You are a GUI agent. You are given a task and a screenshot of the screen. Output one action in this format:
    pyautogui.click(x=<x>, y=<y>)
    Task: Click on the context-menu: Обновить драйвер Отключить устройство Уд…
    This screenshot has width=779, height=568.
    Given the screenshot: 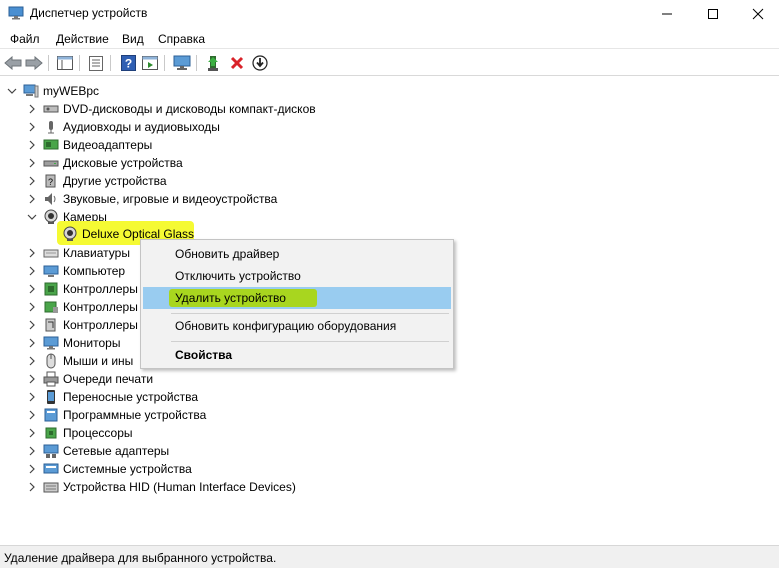 What is the action you would take?
    pyautogui.click(x=297, y=304)
    